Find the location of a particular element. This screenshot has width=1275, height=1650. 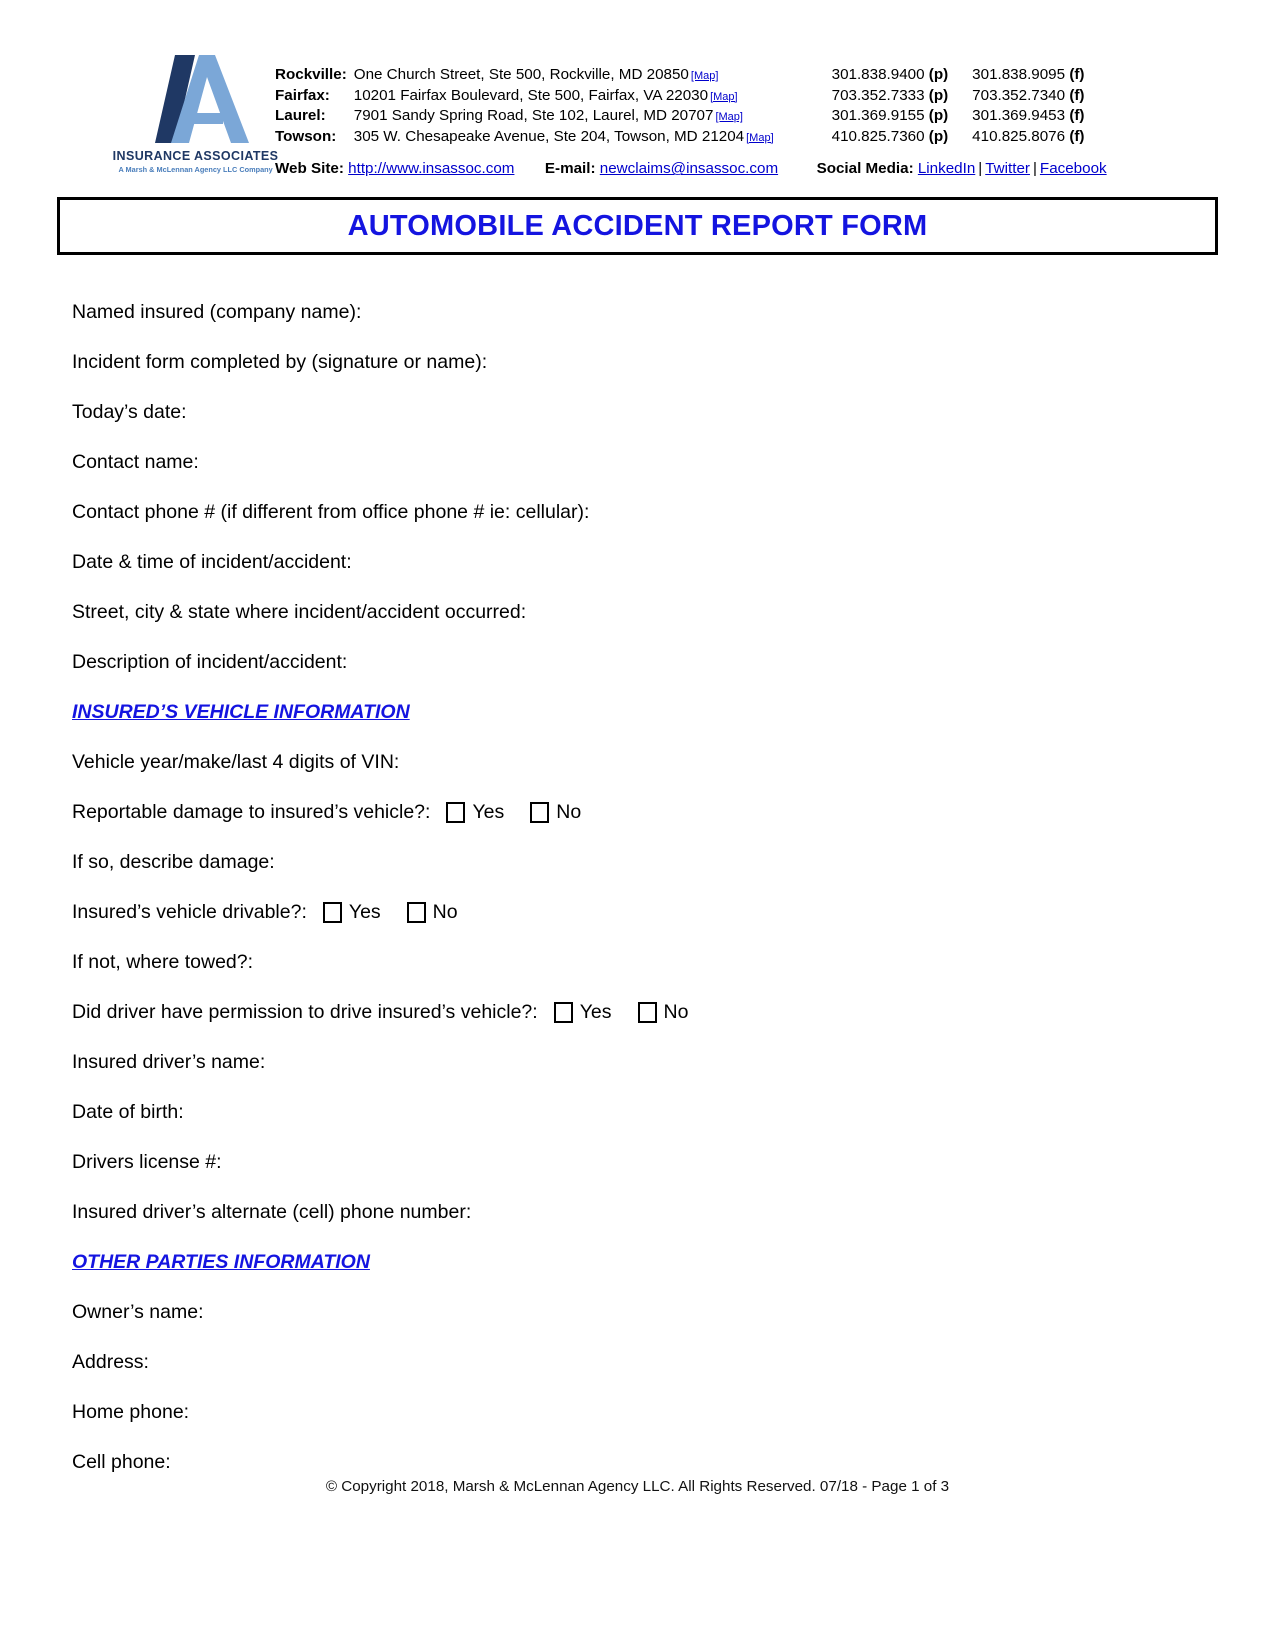

office-phone: 301.369.9155 (p) is located at coordinates (902, 116).